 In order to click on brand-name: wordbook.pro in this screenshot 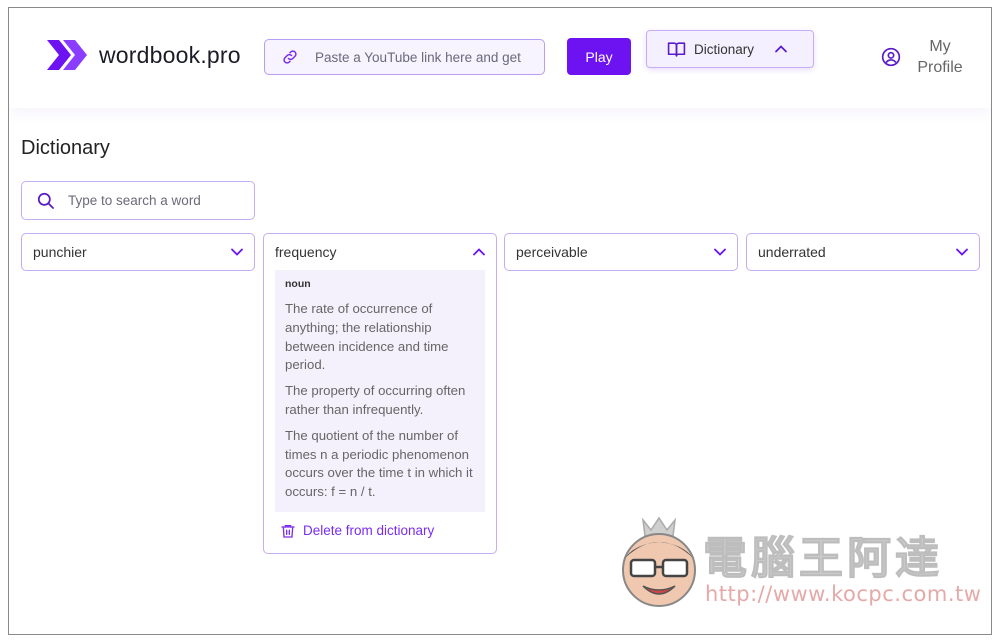, I will do `click(170, 54)`.